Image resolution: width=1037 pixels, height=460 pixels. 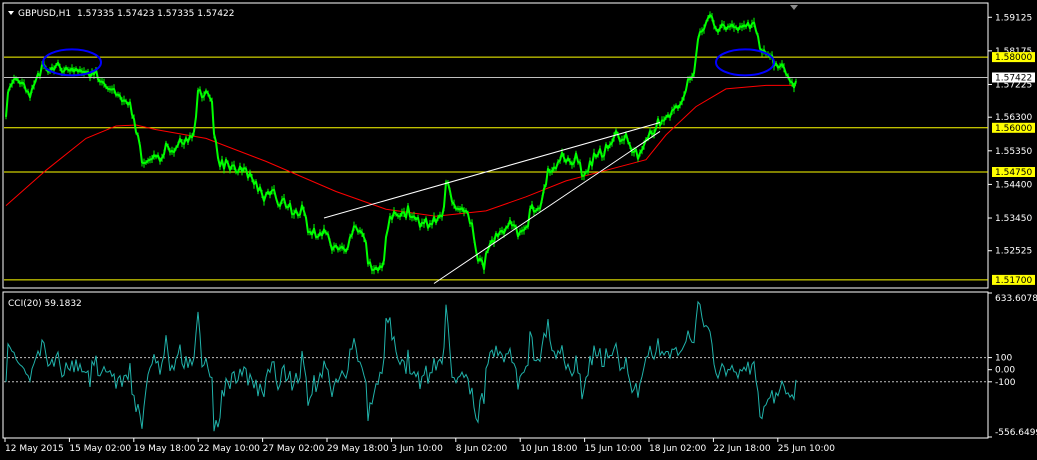 What do you see at coordinates (492, 170) in the screenshot?
I see `upper-trend-line` at bounding box center [492, 170].